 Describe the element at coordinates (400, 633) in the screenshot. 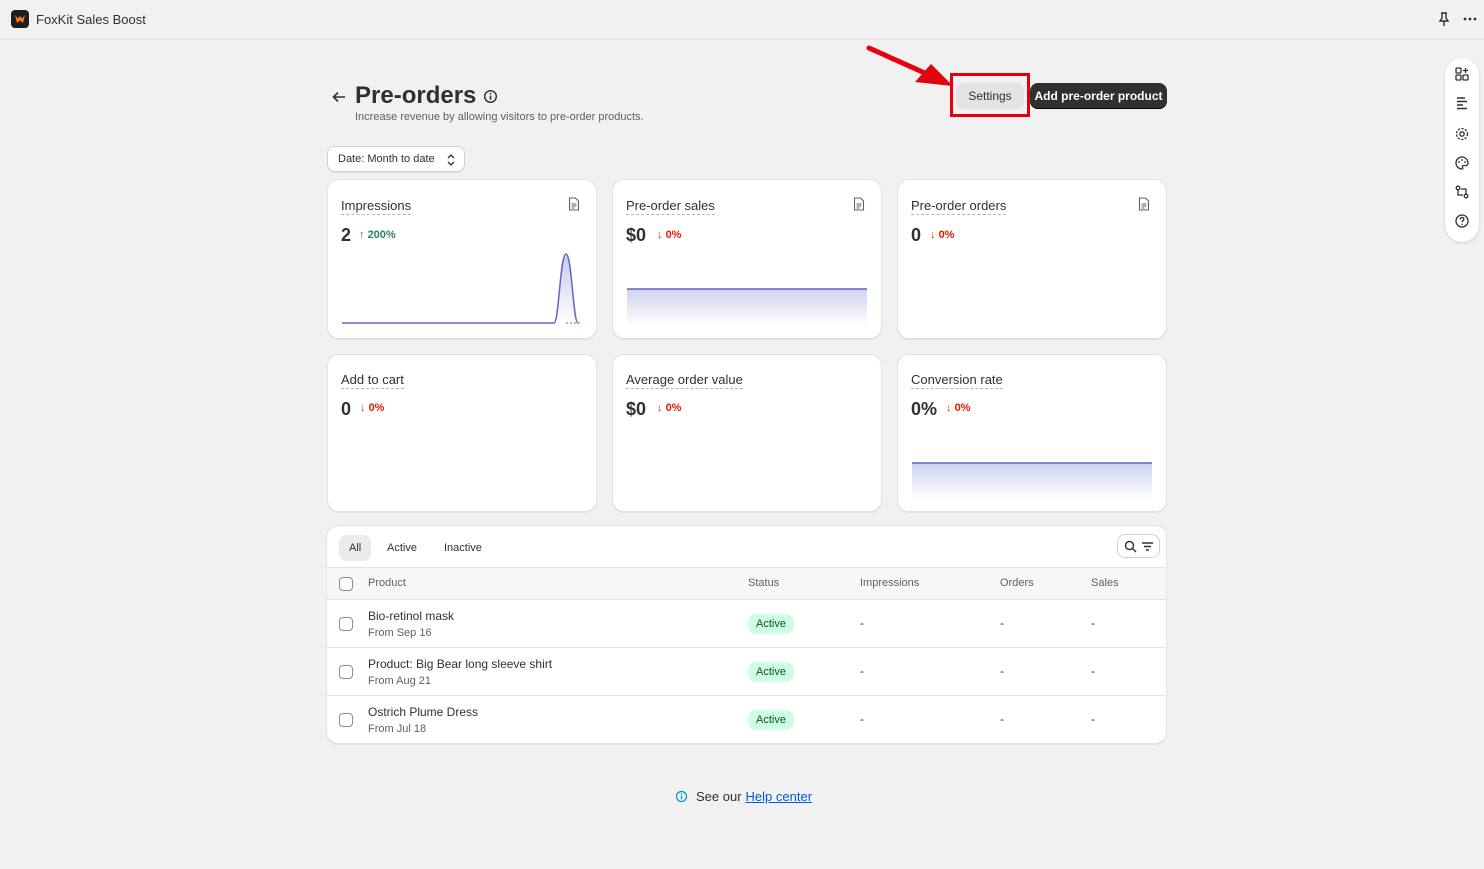

I see `product-date: From Sep 16` at that location.